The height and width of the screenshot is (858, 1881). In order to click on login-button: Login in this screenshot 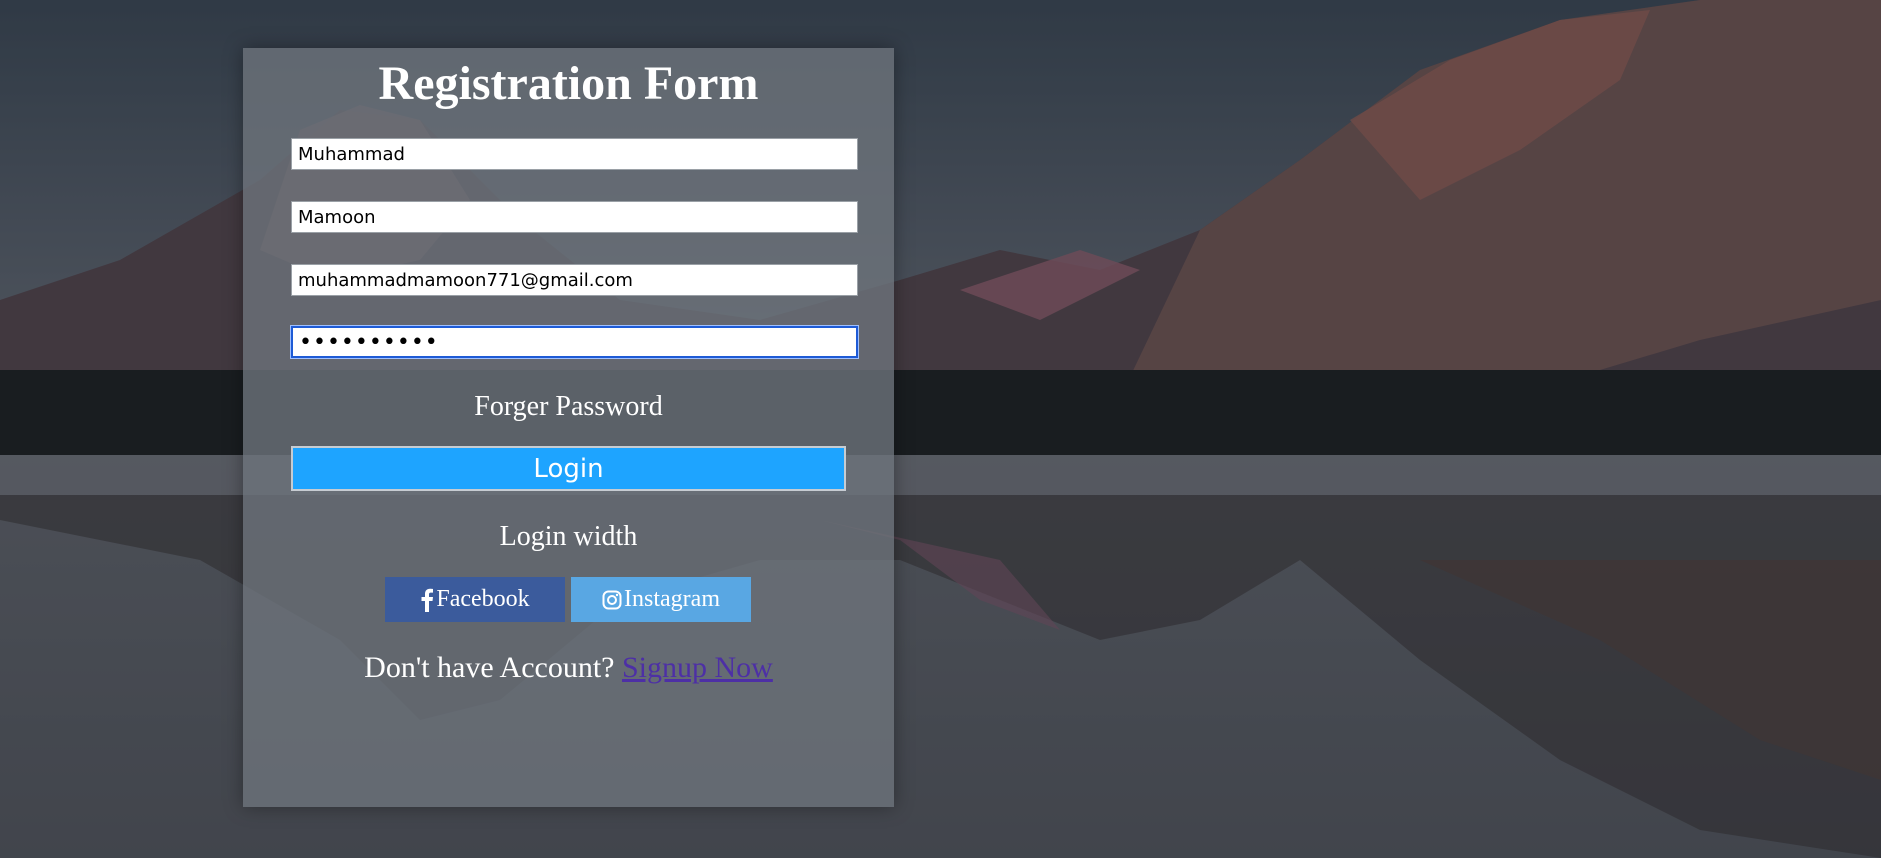, I will do `click(568, 468)`.